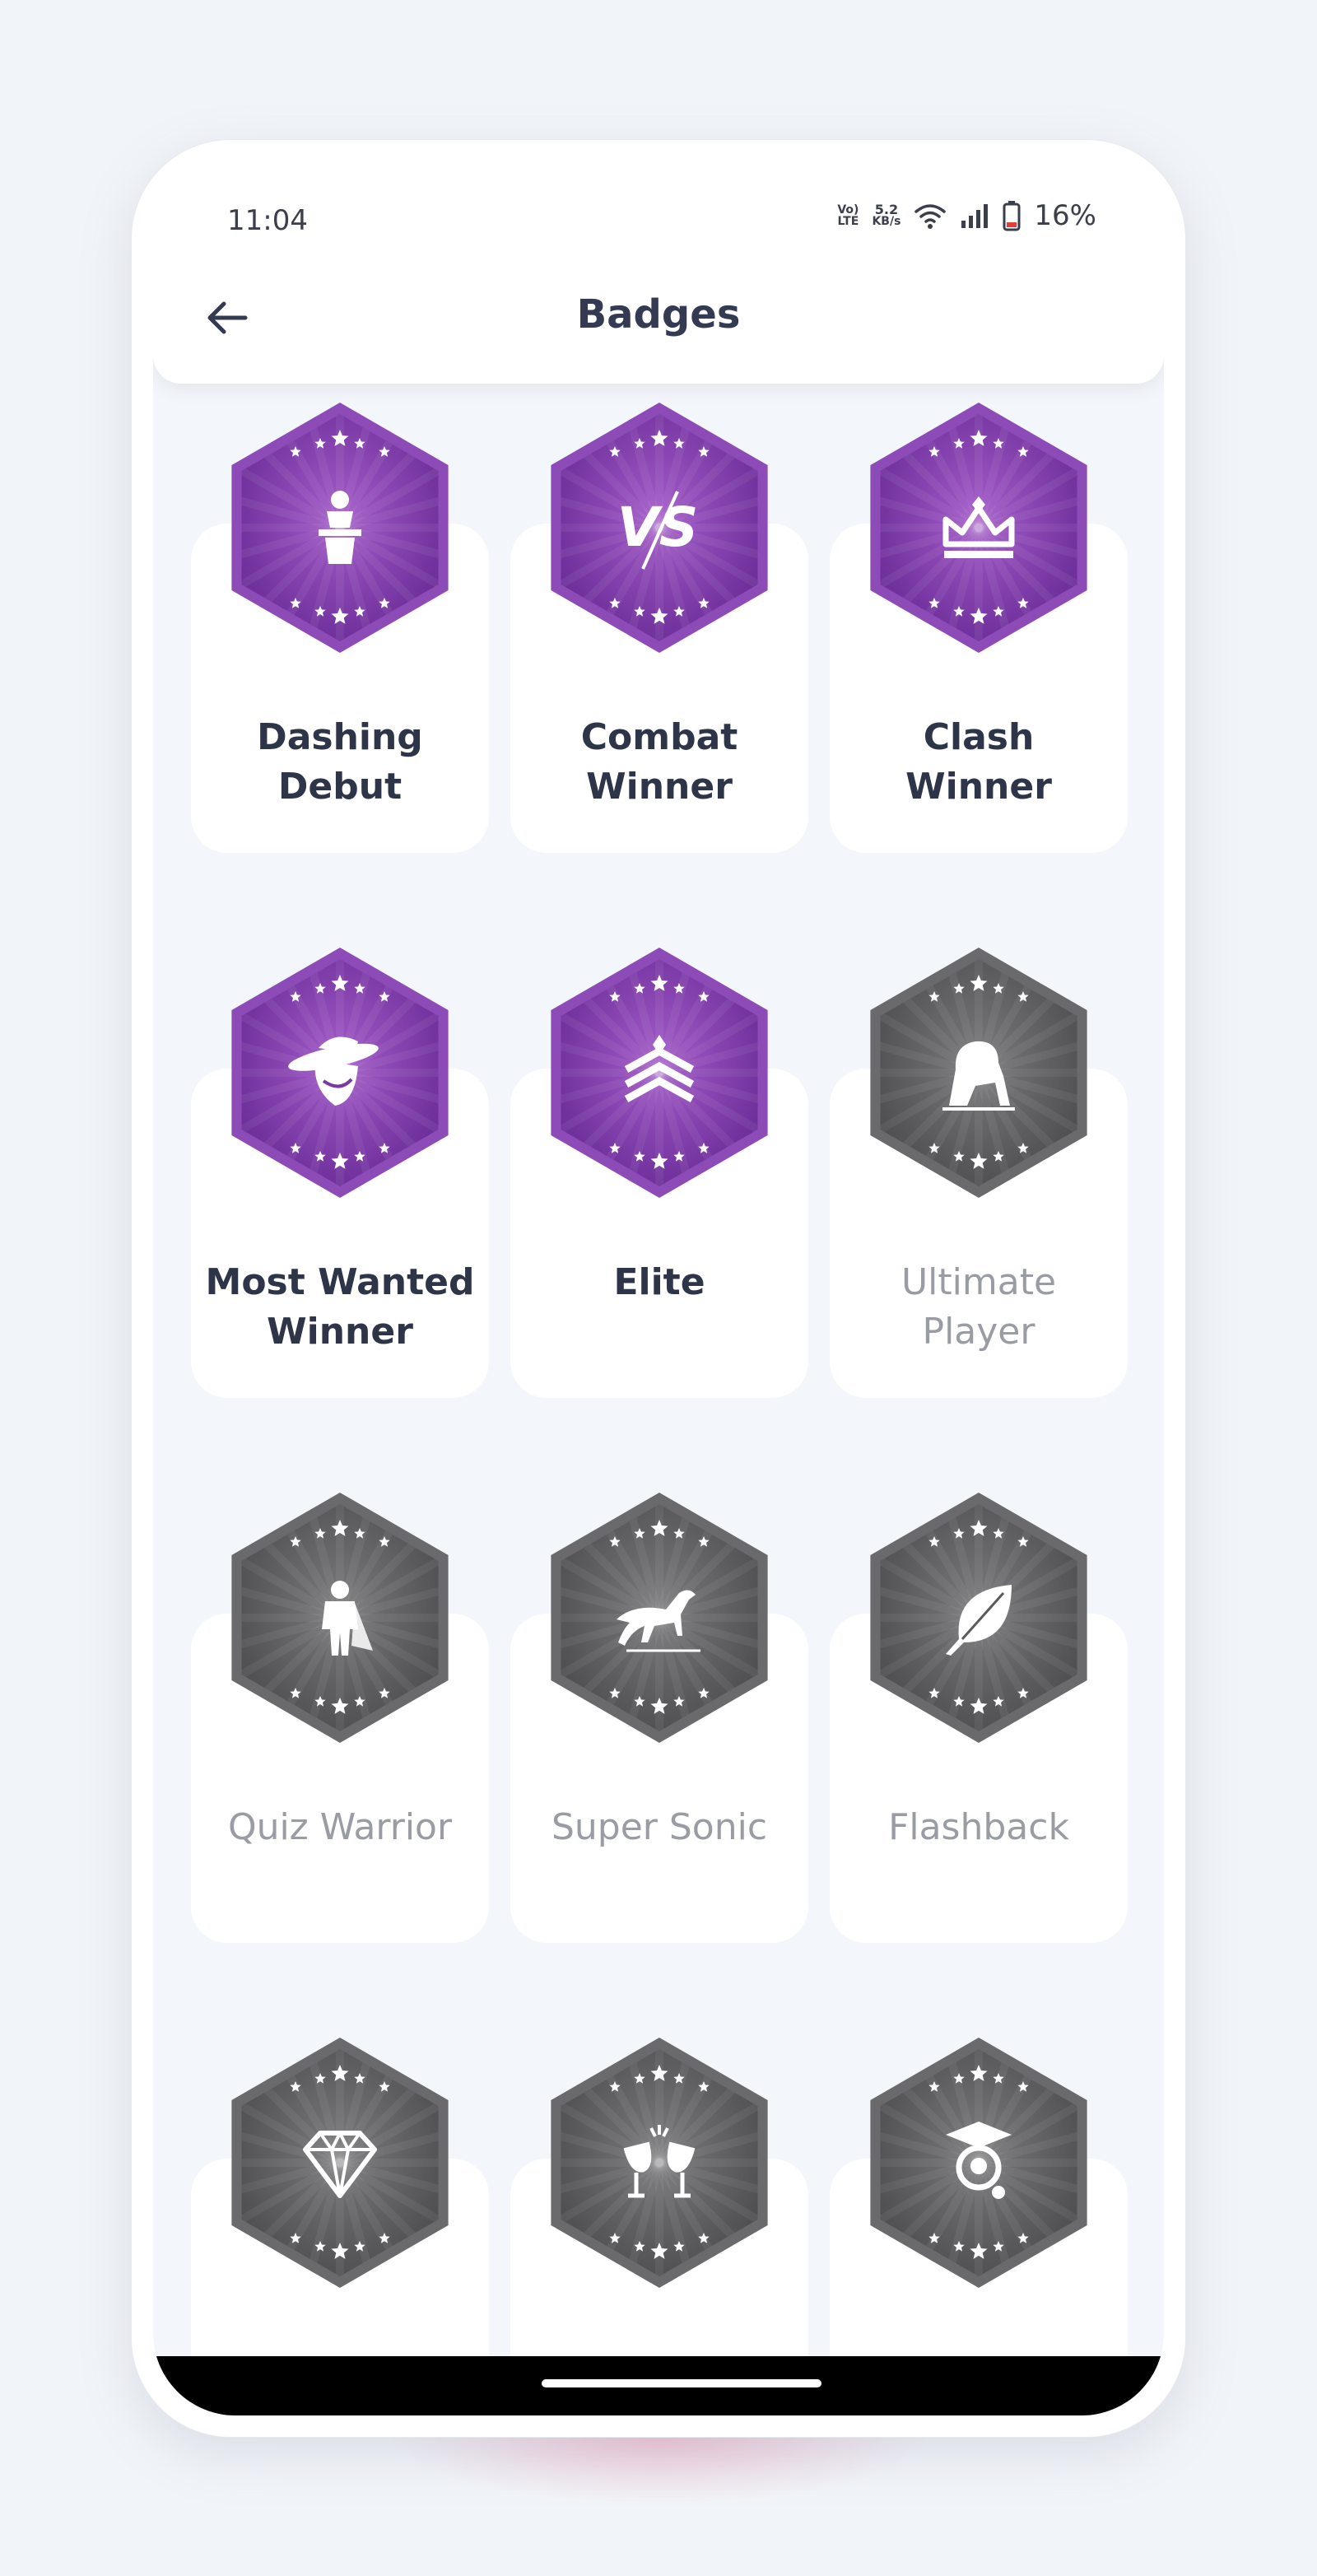  Describe the element at coordinates (340, 1282) in the screenshot. I see `badge-label-line1: Most Wanted` at that location.